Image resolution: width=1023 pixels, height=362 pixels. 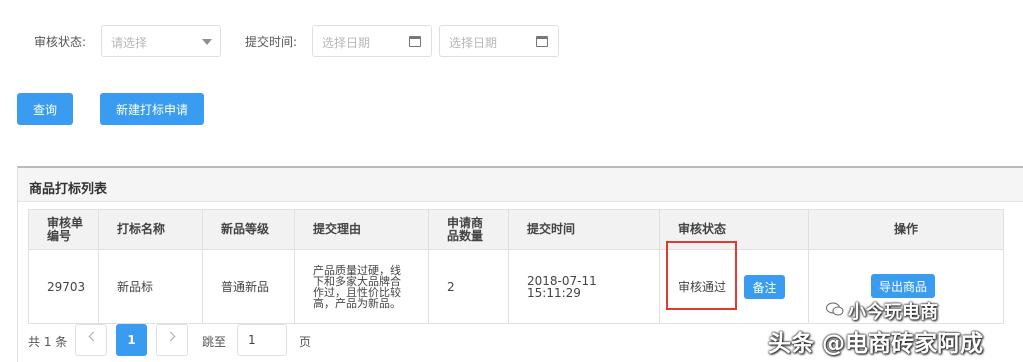 What do you see at coordinates (271, 42) in the screenshot?
I see `time-filter-label: 提交时间:` at bounding box center [271, 42].